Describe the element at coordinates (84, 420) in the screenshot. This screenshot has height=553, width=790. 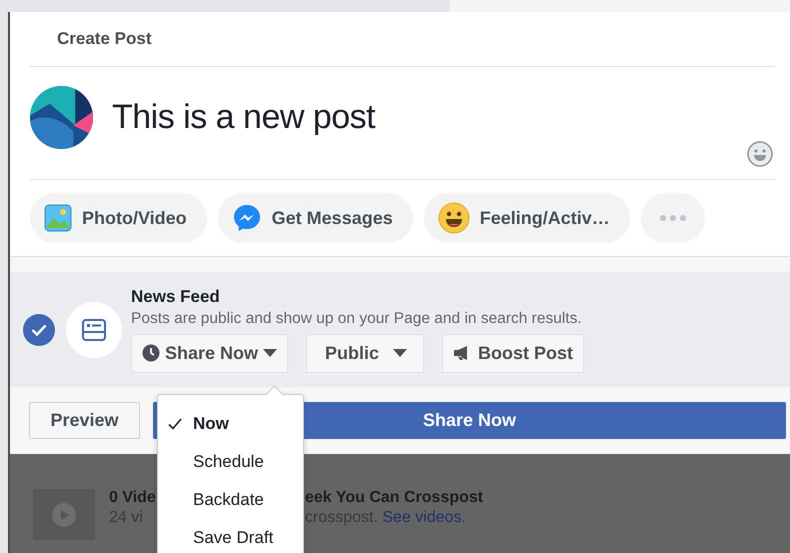
I see `preview-button: Preview` at that location.